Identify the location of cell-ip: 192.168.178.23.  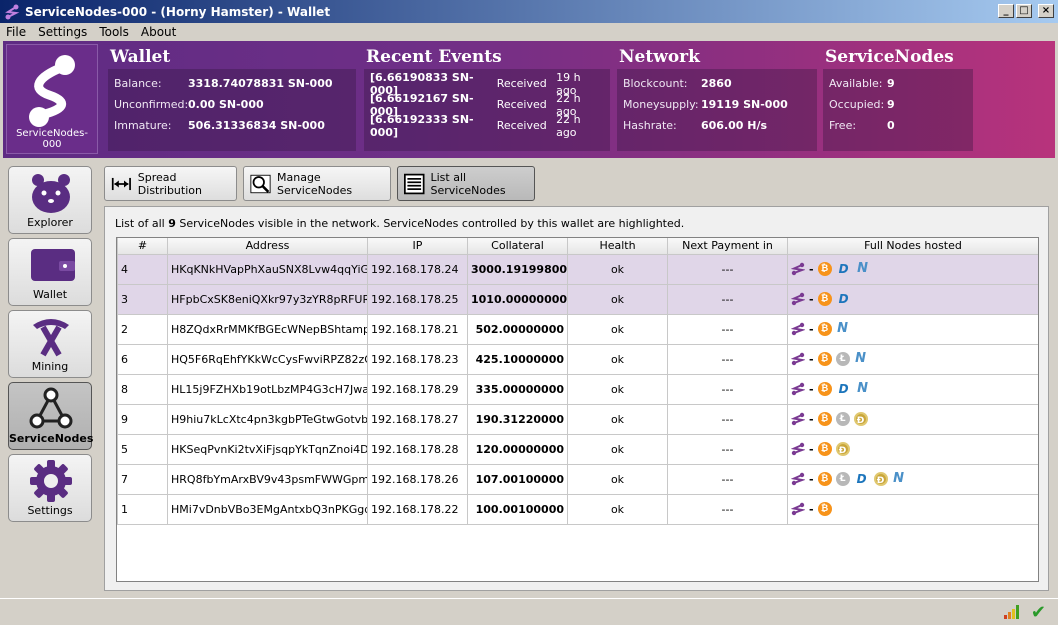
(417, 359).